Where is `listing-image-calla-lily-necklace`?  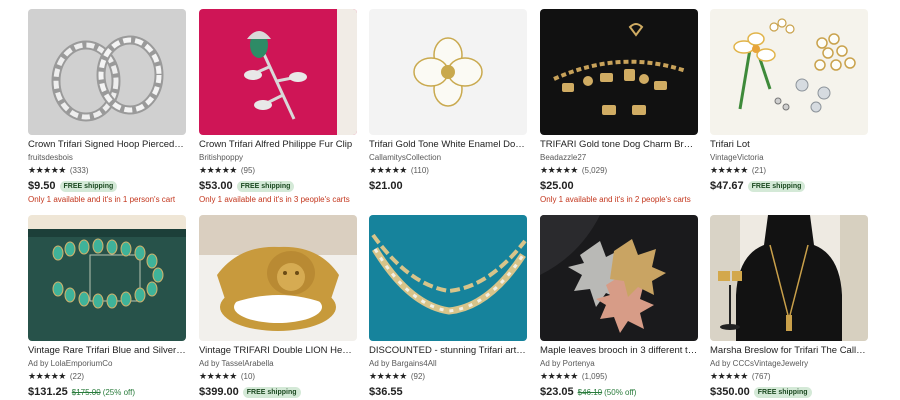 listing-image-calla-lily-necklace is located at coordinates (789, 278).